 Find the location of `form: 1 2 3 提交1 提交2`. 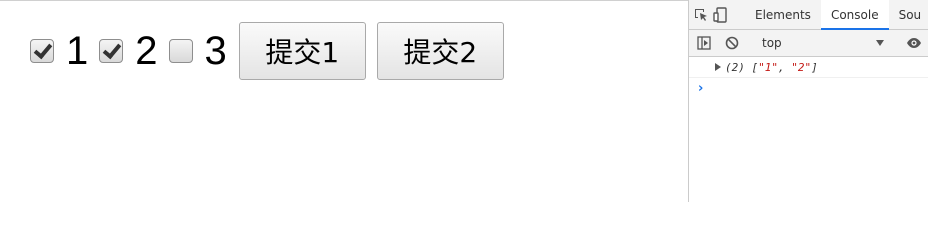

form: 1 2 3 提交1 提交2 is located at coordinates (267, 51).